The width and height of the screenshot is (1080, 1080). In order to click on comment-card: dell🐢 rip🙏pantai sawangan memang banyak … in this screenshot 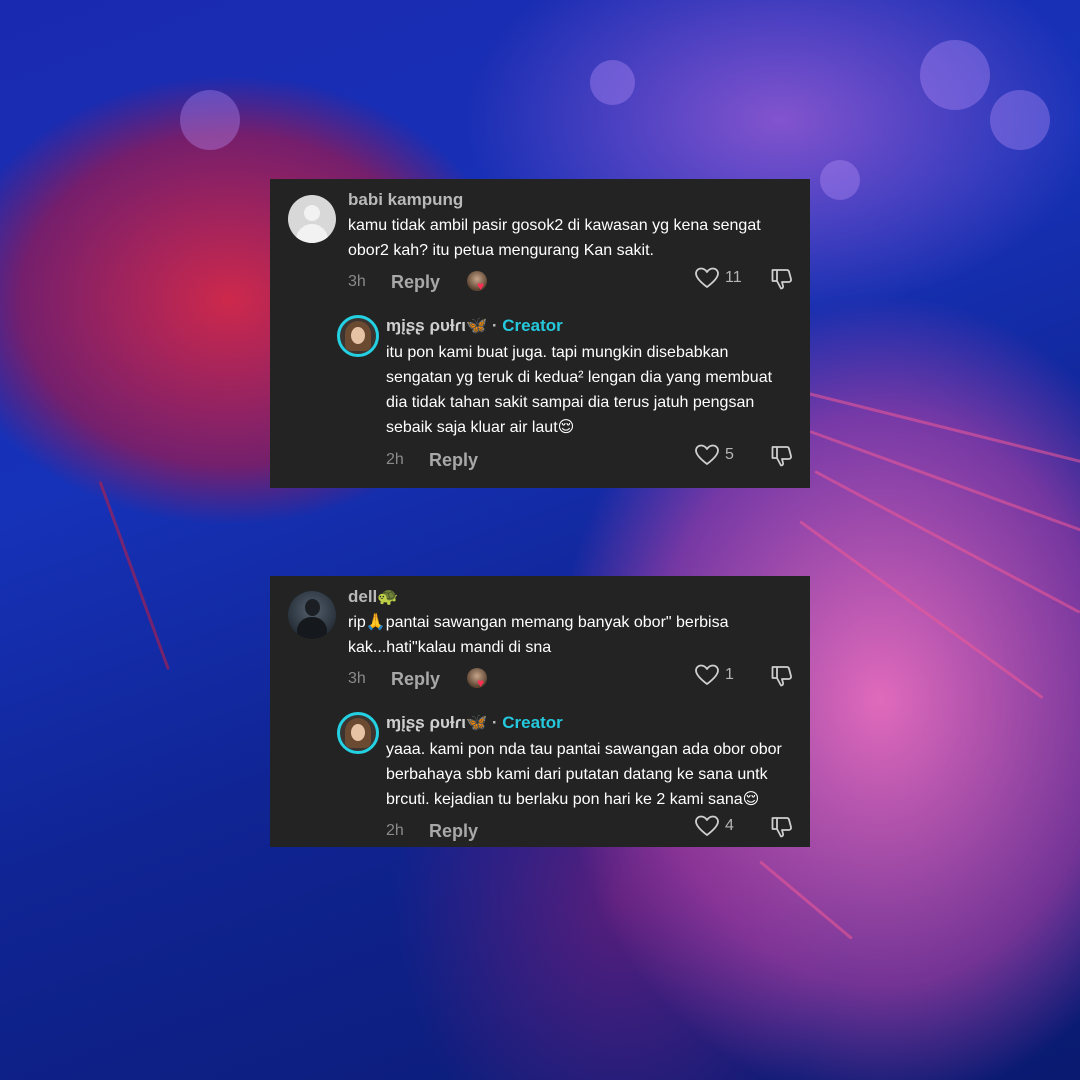, I will do `click(540, 711)`.